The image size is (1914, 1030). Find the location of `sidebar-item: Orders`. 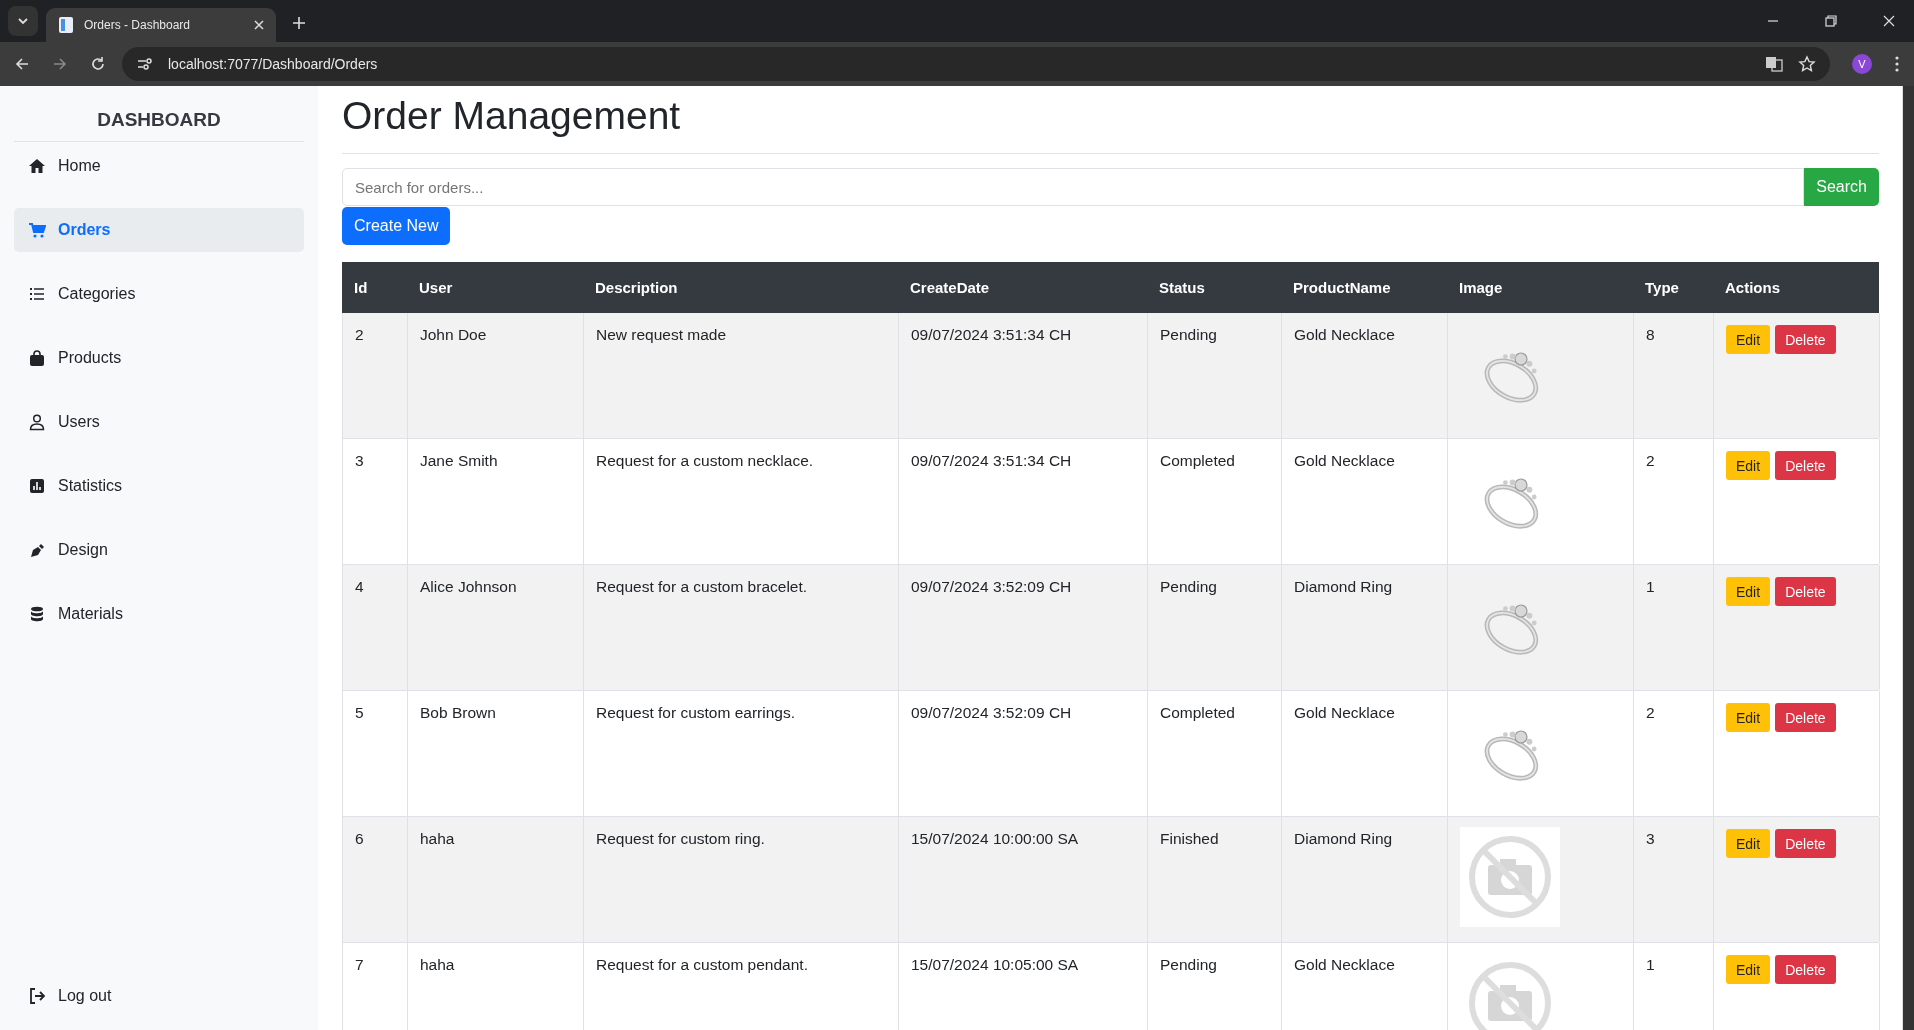

sidebar-item: Orders is located at coordinates (159, 230).